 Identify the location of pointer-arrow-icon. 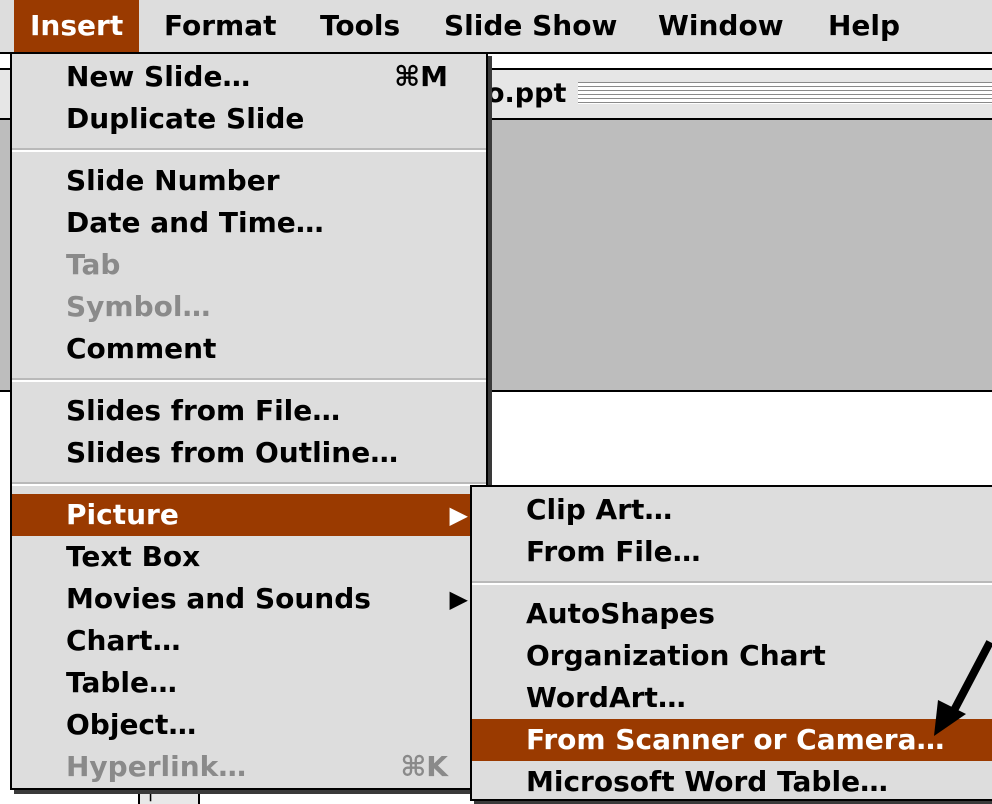
(963, 688).